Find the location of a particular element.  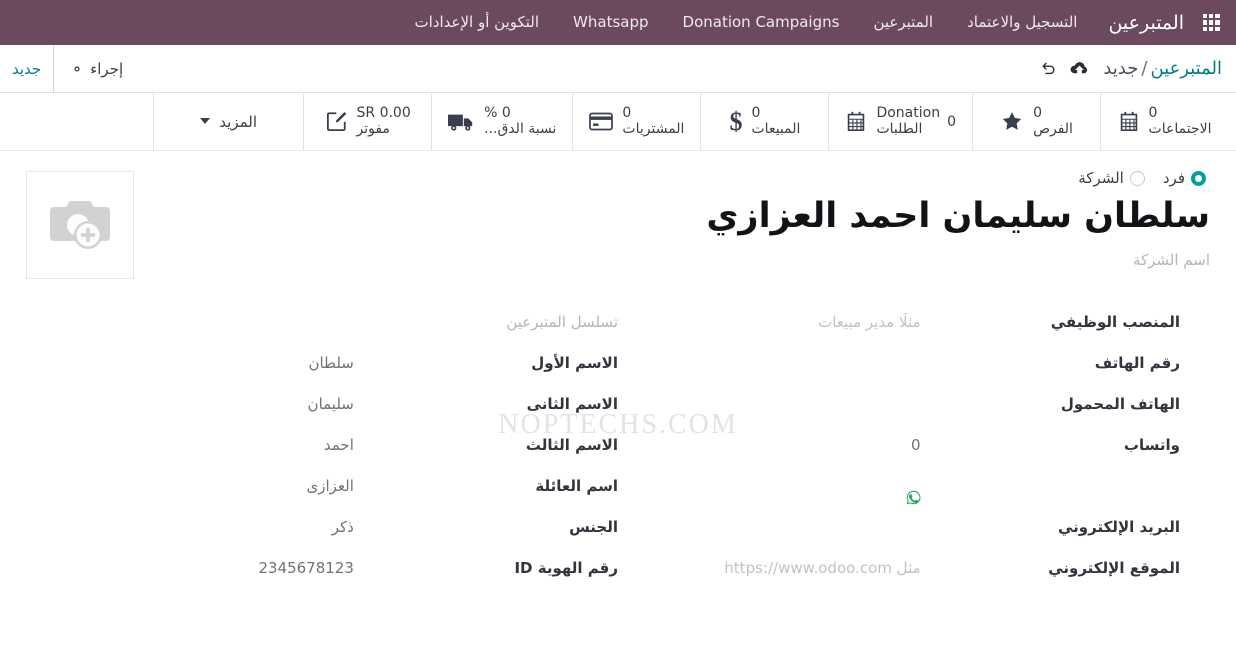

pencil-square-icon is located at coordinates (336, 121).